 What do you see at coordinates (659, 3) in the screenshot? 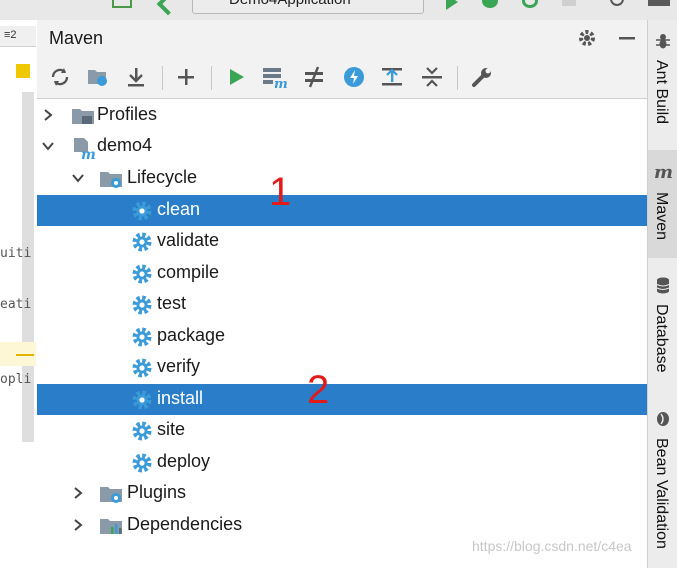
I see `user-icon` at bounding box center [659, 3].